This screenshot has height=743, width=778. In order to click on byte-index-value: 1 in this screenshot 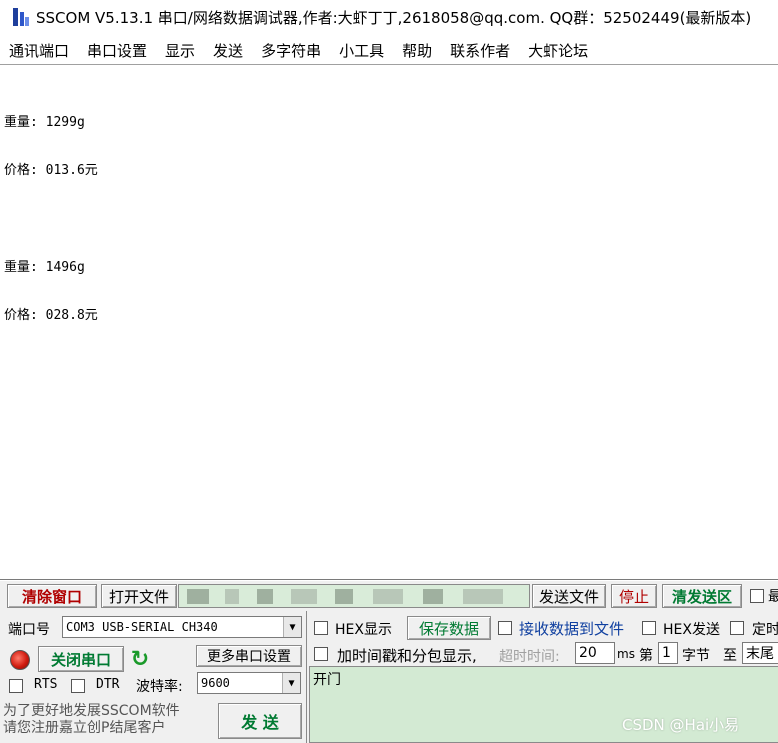, I will do `click(666, 653)`.